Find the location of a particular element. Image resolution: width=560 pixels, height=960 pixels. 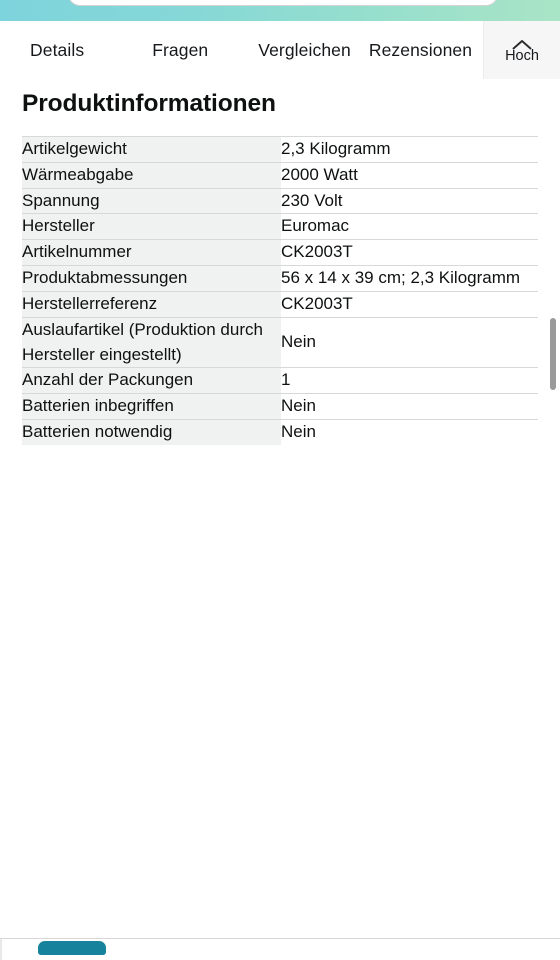

table-row: Herstellerreferenz CK2003T is located at coordinates (280, 304).